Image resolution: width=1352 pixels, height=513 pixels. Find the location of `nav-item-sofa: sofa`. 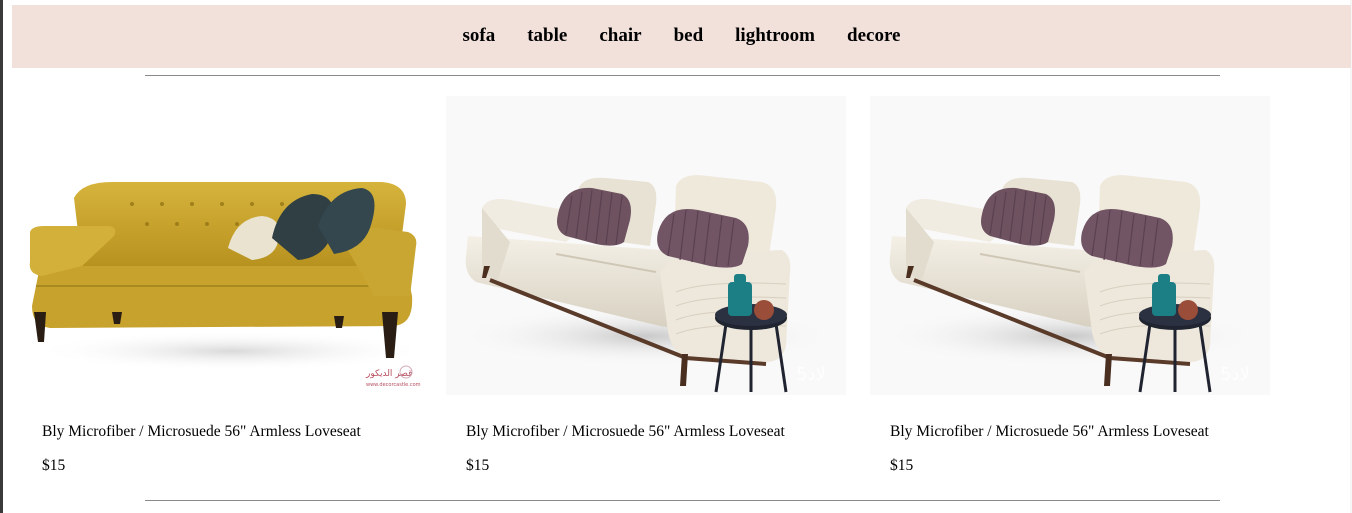

nav-item-sofa: sofa is located at coordinates (479, 36).